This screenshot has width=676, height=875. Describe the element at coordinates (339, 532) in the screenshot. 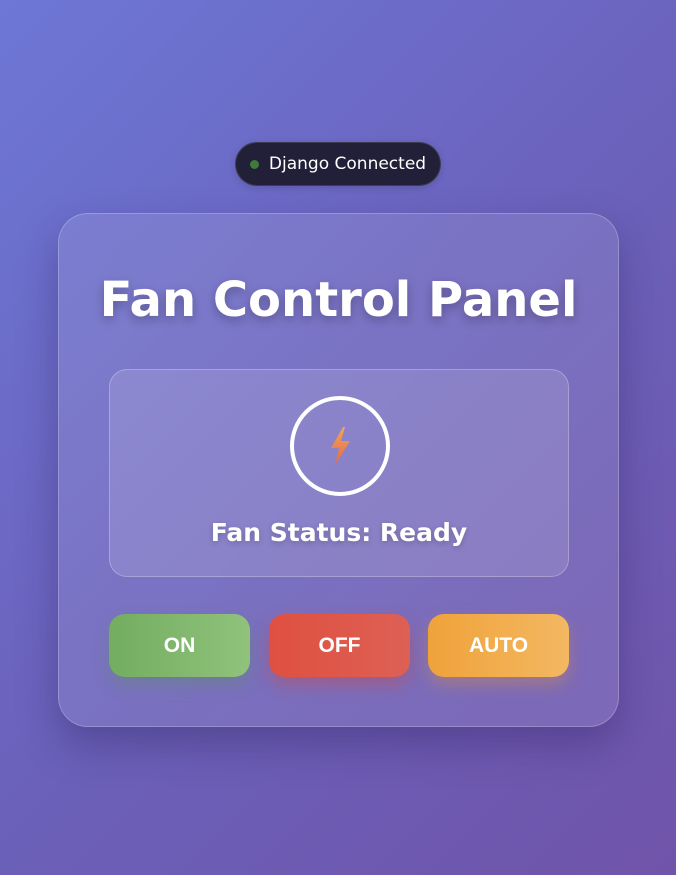

I see `fan-status-text: Fan Status: Ready` at that location.